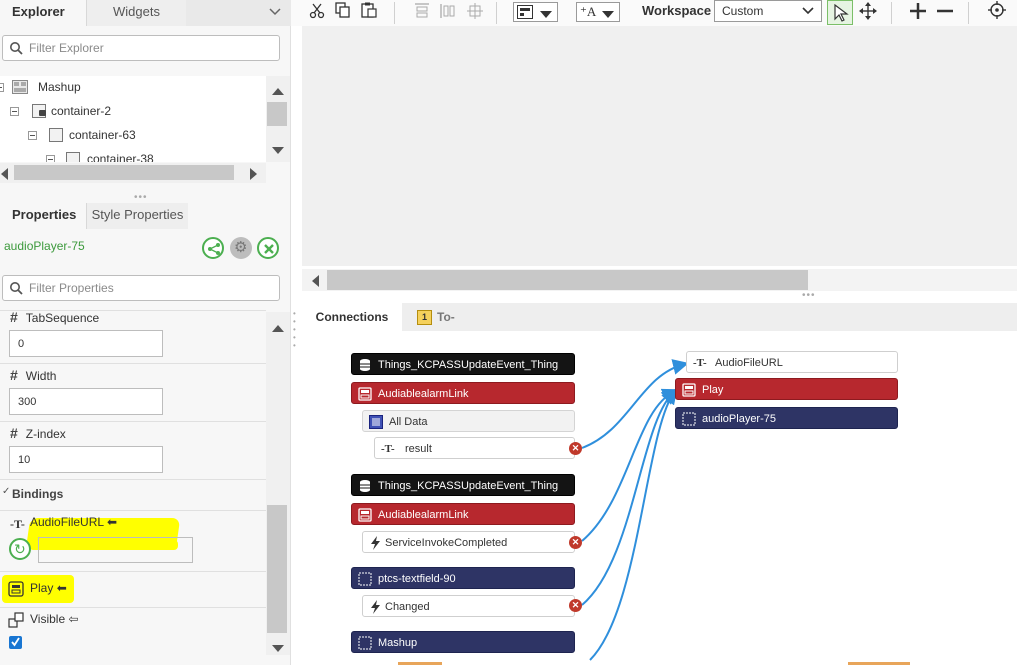 This screenshot has width=1017, height=665. What do you see at coordinates (317, 12) in the screenshot?
I see `cut-icon` at bounding box center [317, 12].